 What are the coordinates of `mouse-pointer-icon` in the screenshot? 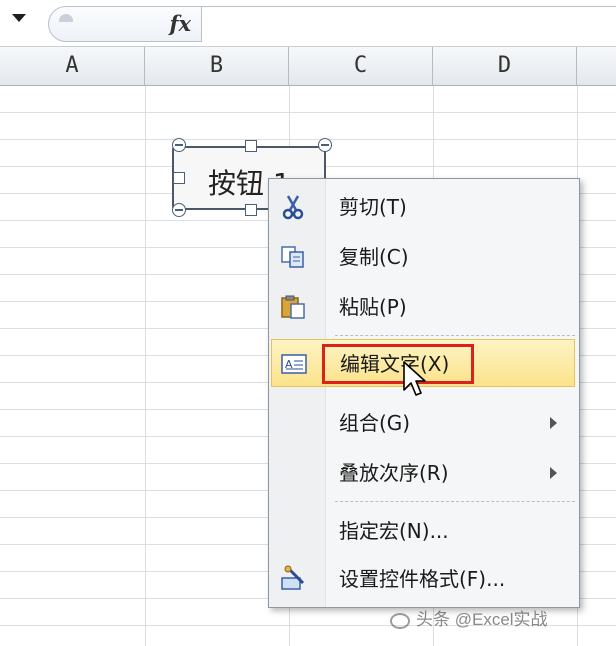 It's located at (414, 378).